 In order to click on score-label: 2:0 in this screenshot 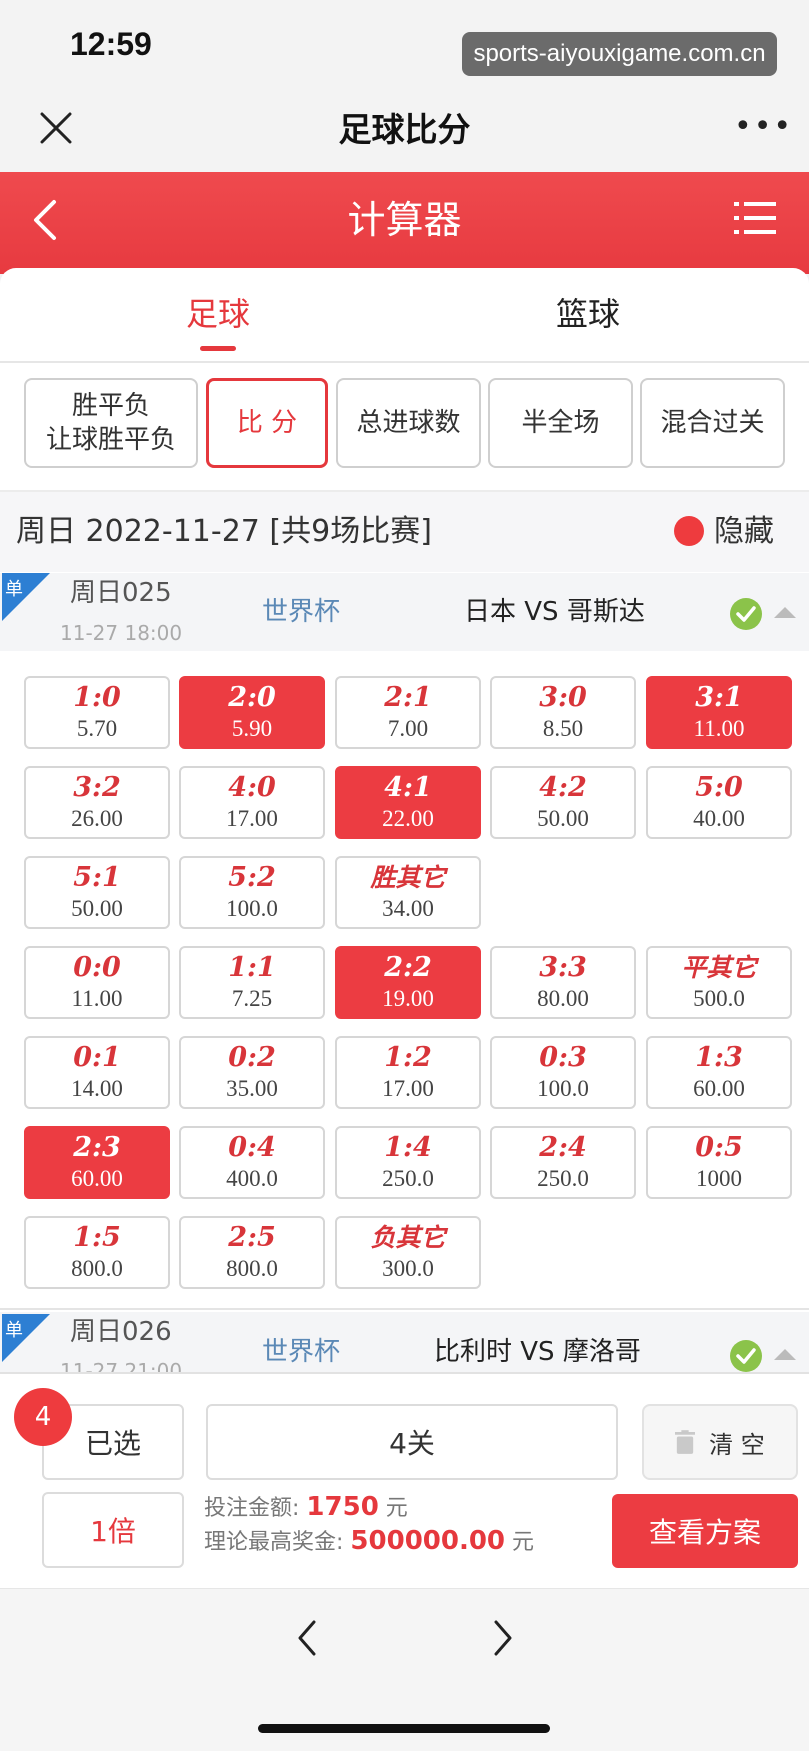, I will do `click(252, 697)`.